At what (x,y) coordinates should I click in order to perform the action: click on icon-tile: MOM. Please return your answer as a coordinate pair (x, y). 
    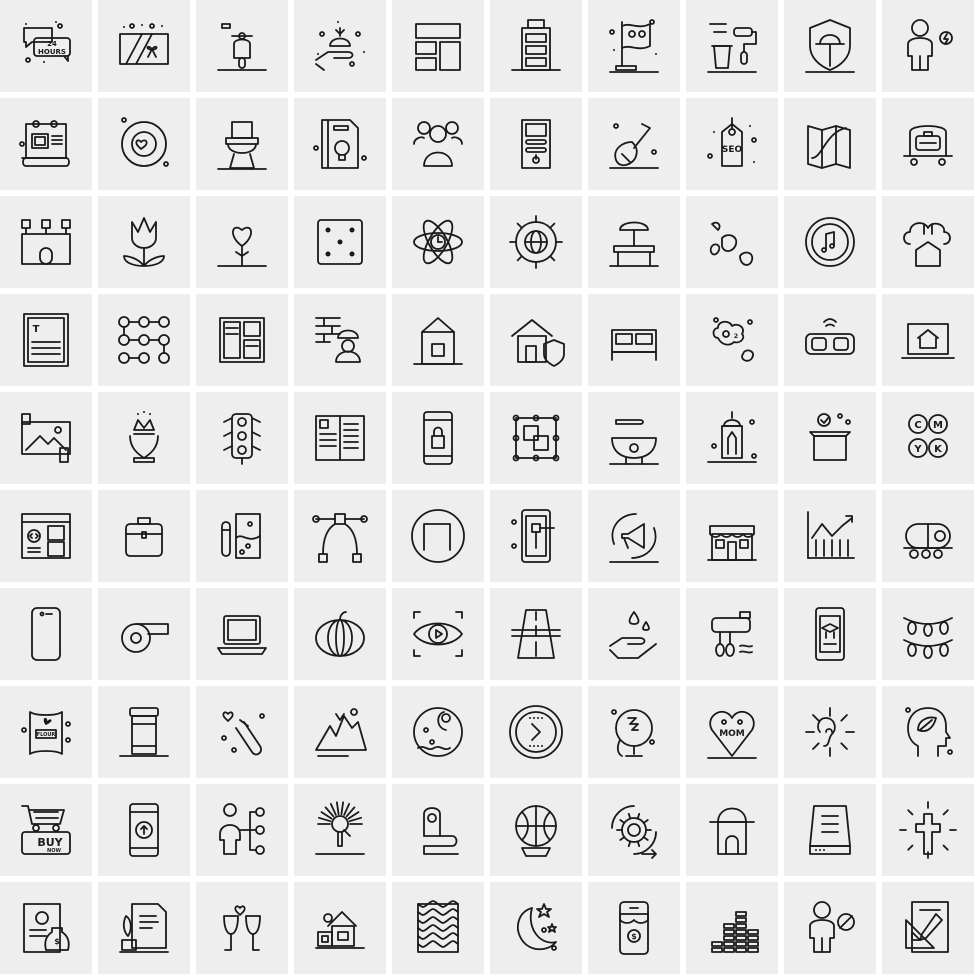
    Looking at the image, I should click on (732, 732).